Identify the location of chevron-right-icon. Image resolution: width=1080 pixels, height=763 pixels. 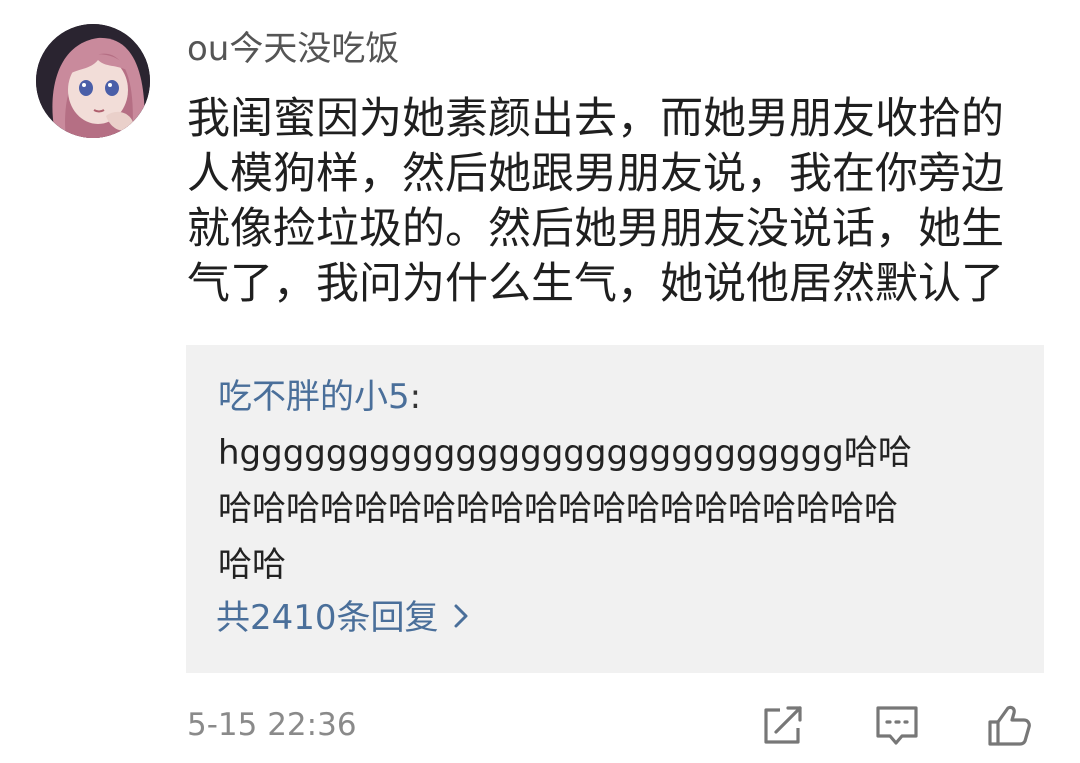
(461, 618).